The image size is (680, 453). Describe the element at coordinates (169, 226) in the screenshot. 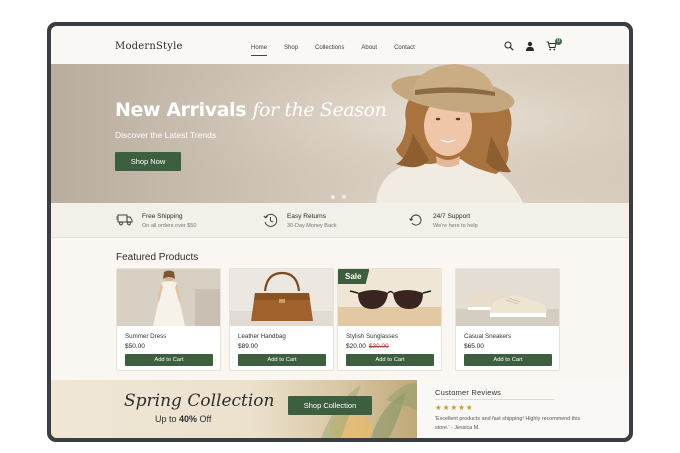

I see `feature-subtitle: On all orders over $50` at that location.